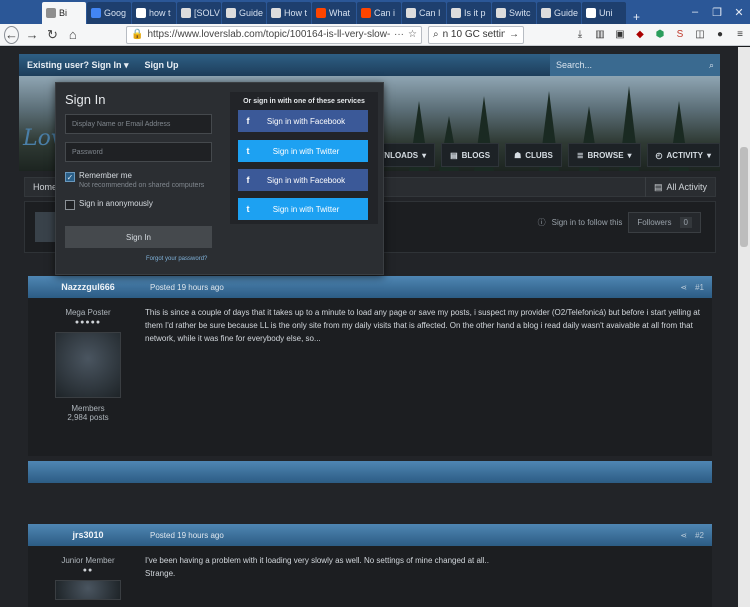 This screenshot has width=750, height=607. What do you see at coordinates (604, 155) in the screenshot?
I see `nav-browse: ≣ BROWSE ▾` at bounding box center [604, 155].